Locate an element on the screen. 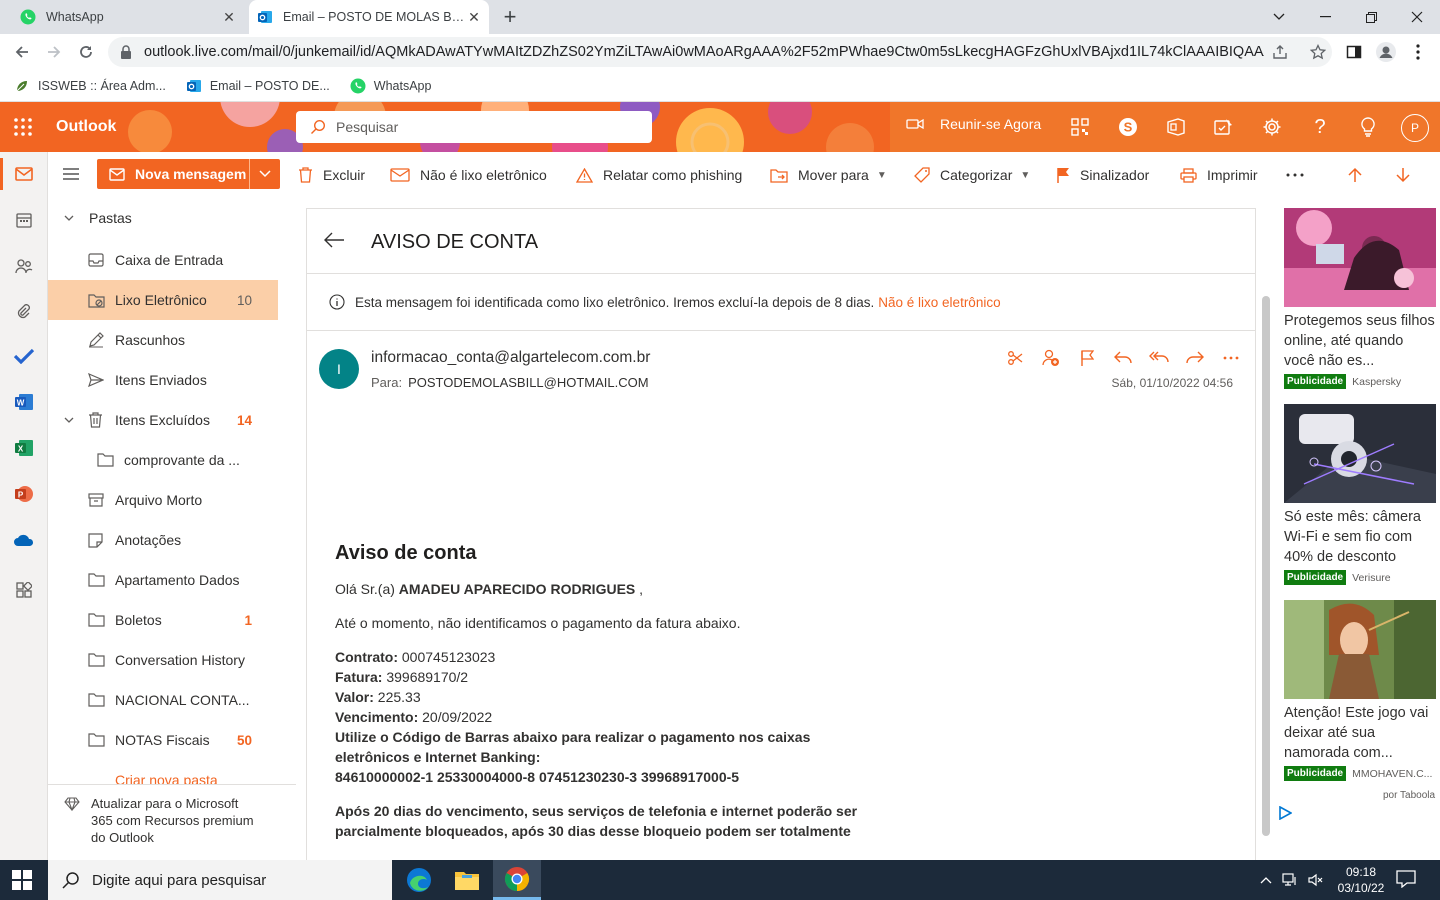 Image resolution: width=1440 pixels, height=900 pixels. apps-icon is located at coordinates (1015, 358).